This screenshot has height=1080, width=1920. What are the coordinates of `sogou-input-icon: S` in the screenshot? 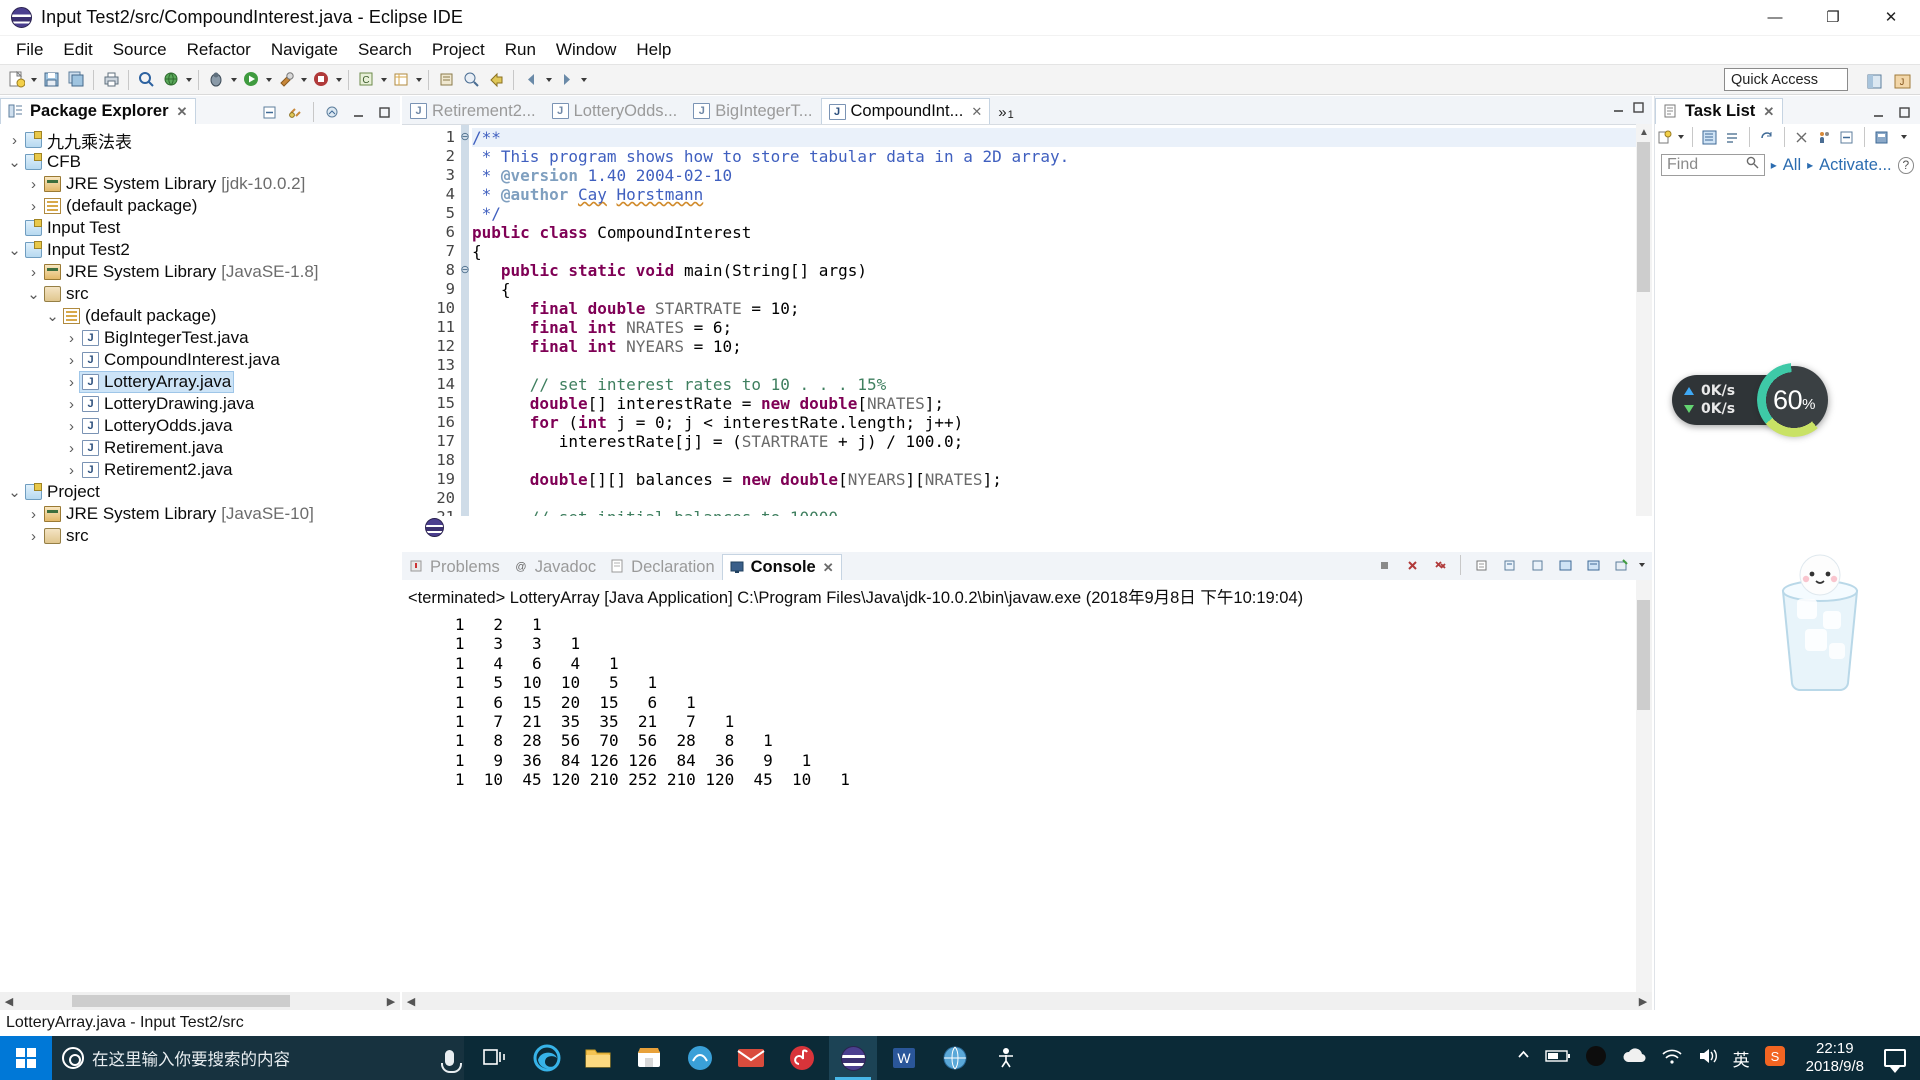 It's located at (1775, 1058).